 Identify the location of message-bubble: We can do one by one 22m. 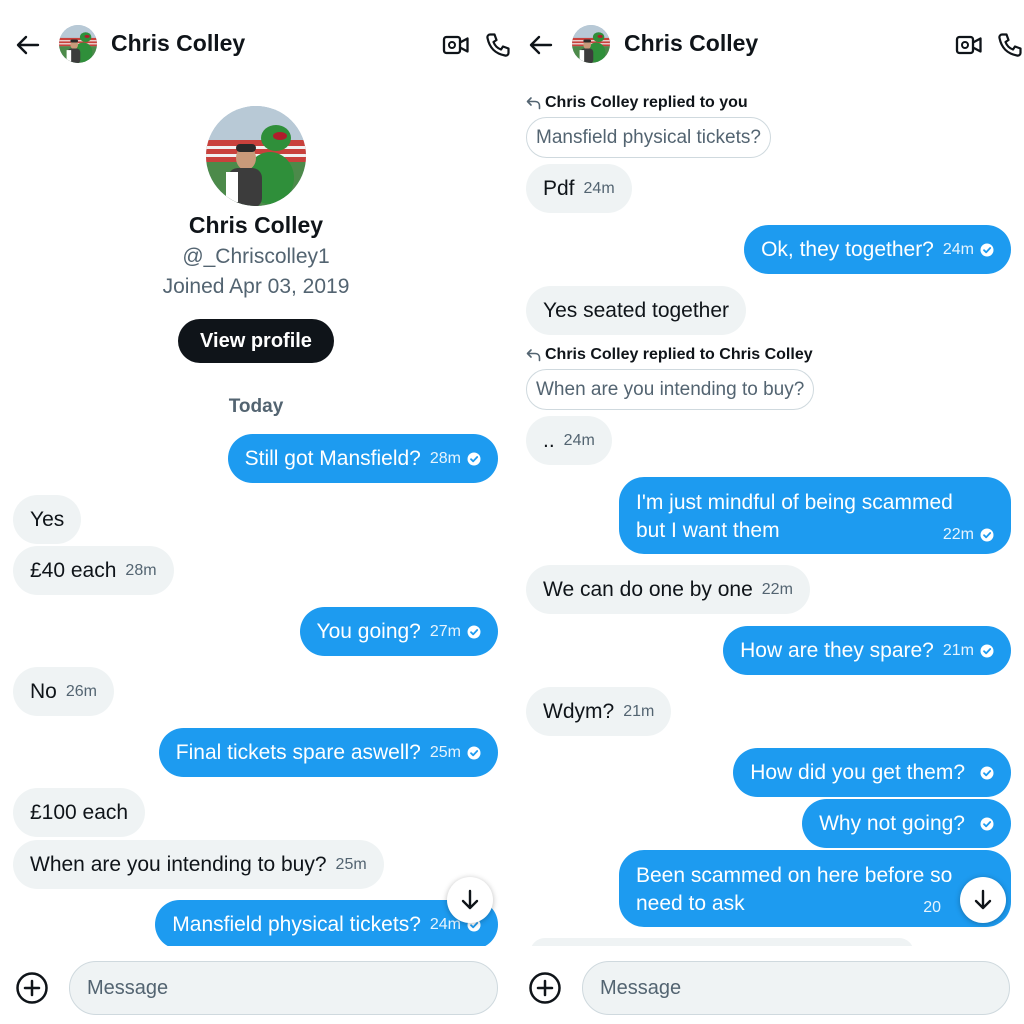
(668, 589).